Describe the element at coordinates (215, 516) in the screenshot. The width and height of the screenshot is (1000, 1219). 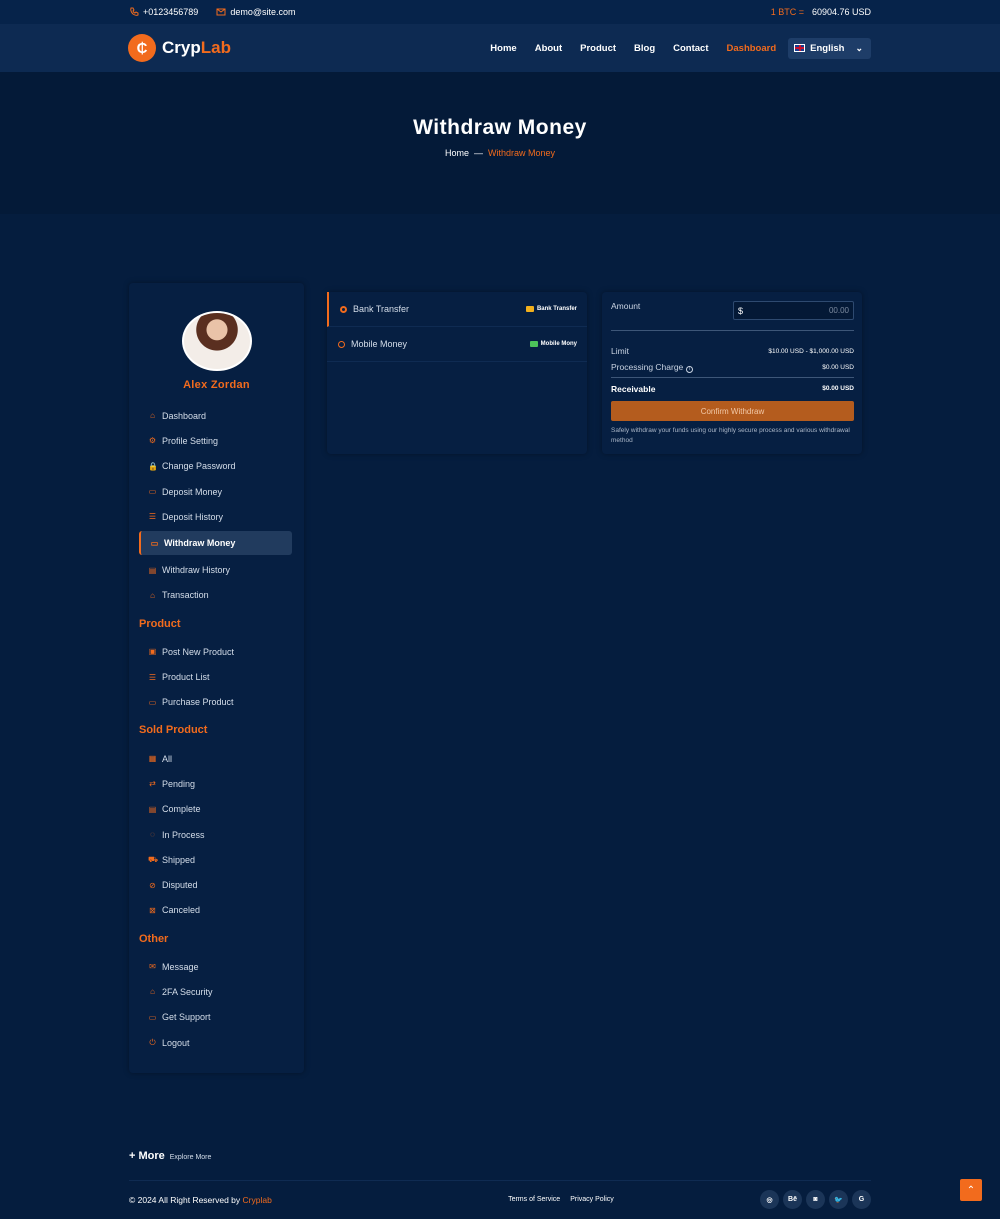
I see `sidebar-item-deposit-history: ☰ Deposit History` at that location.